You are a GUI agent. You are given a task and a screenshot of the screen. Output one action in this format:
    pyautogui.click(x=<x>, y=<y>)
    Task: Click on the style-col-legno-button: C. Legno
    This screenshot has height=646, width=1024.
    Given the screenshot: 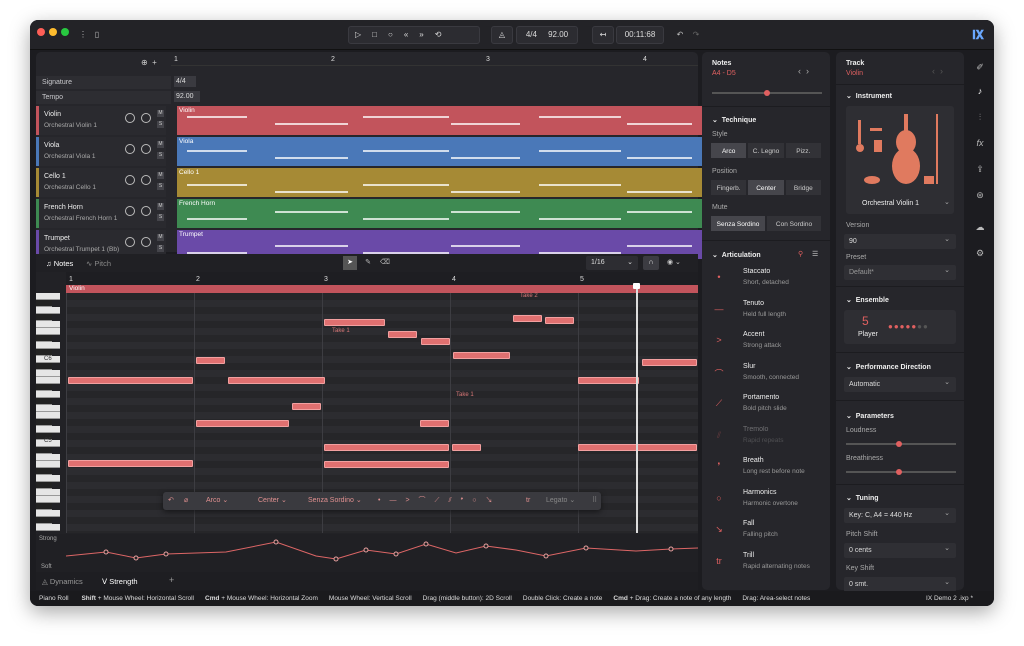 What is the action you would take?
    pyautogui.click(x=766, y=150)
    